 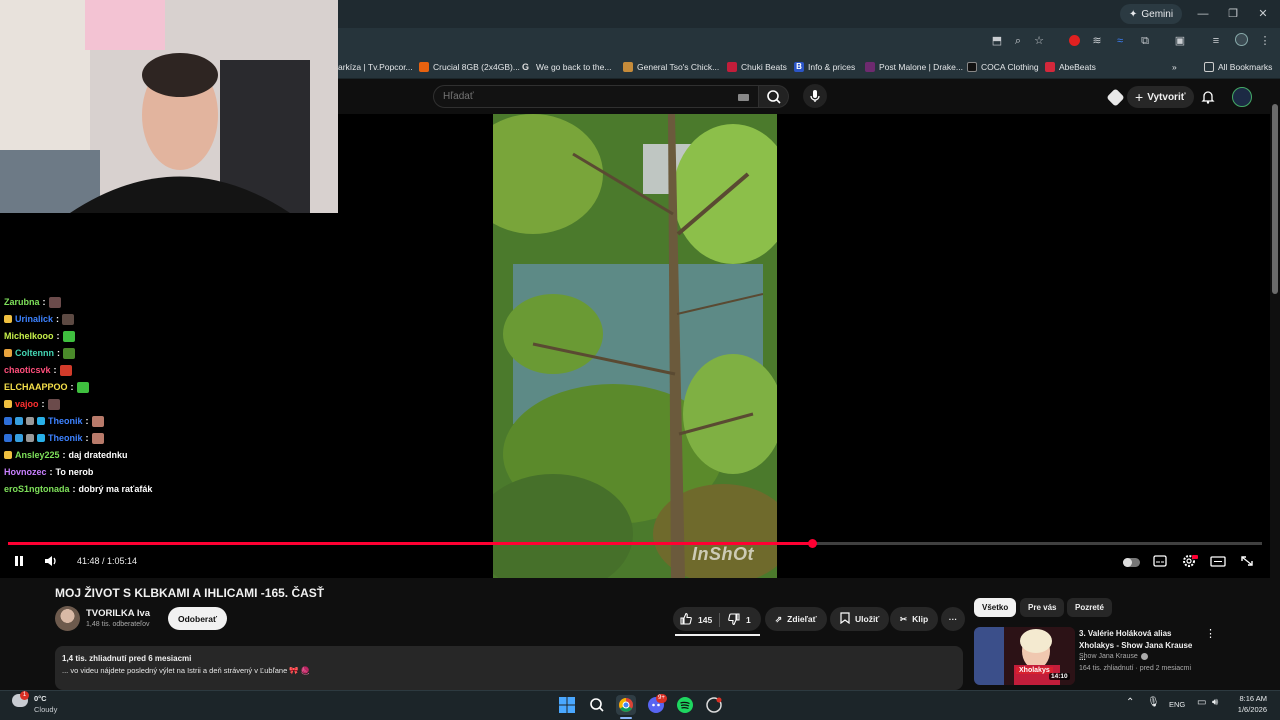 What do you see at coordinates (1145, 41) in the screenshot?
I see `extensions-puzzle-icon: ⧉` at bounding box center [1145, 41].